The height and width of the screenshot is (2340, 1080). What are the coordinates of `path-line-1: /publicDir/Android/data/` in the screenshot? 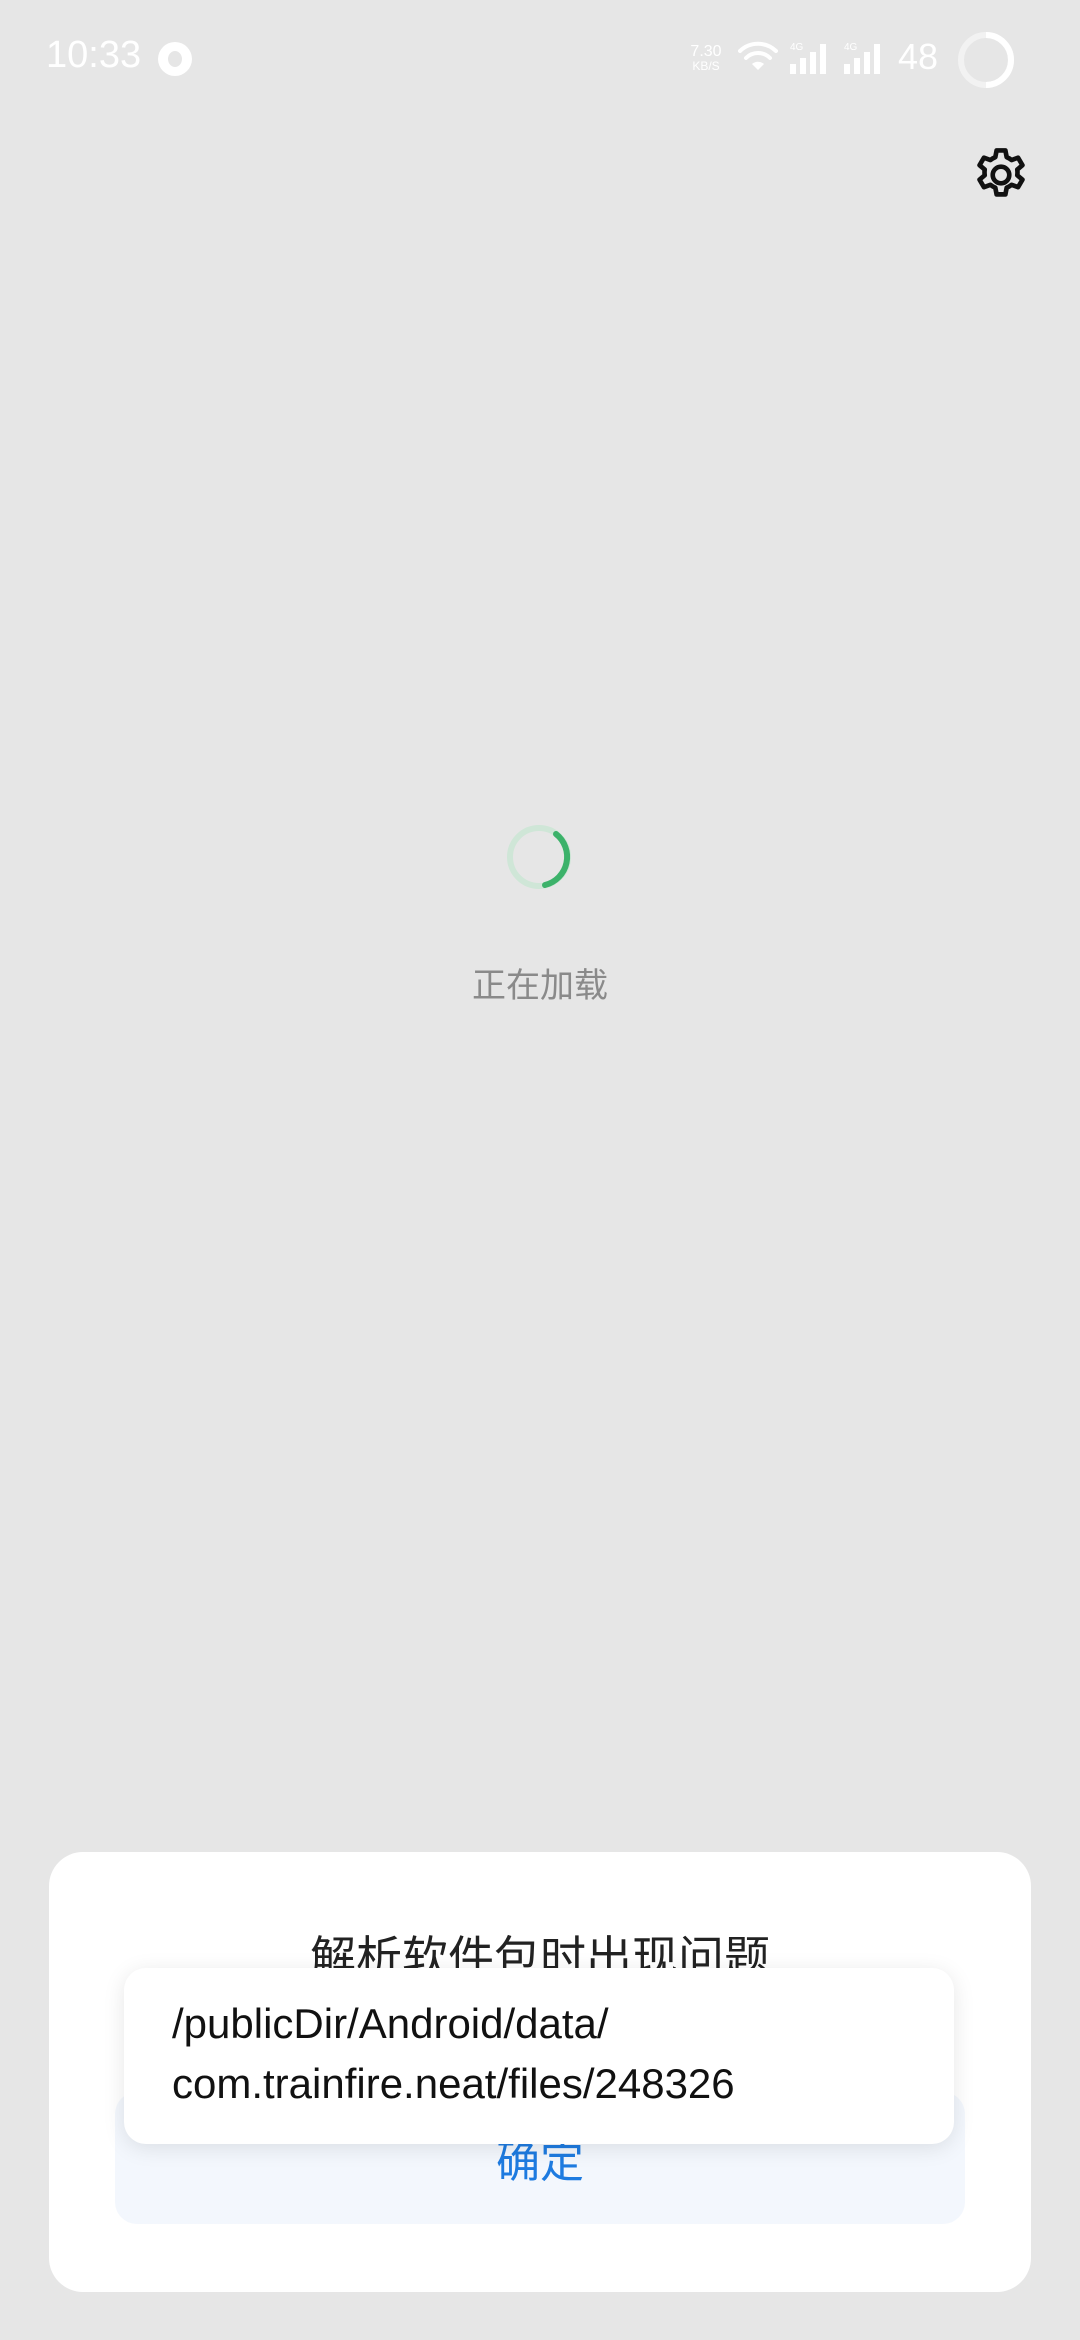 It's located at (390, 2023).